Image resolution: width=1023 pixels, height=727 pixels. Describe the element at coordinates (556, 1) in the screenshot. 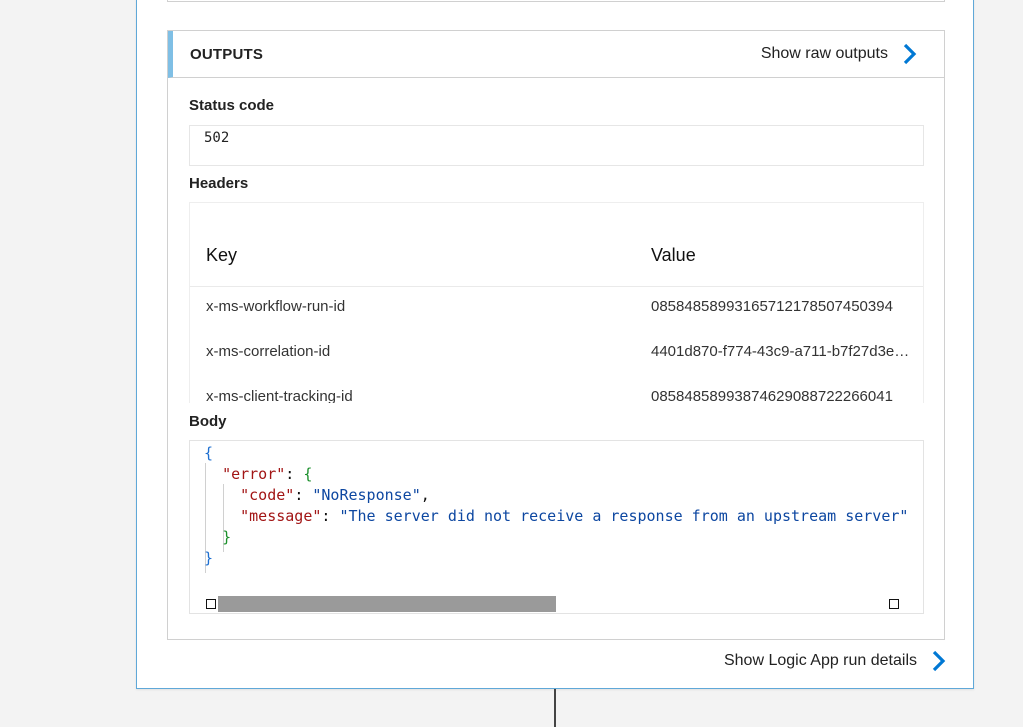

I see `previous-section` at that location.